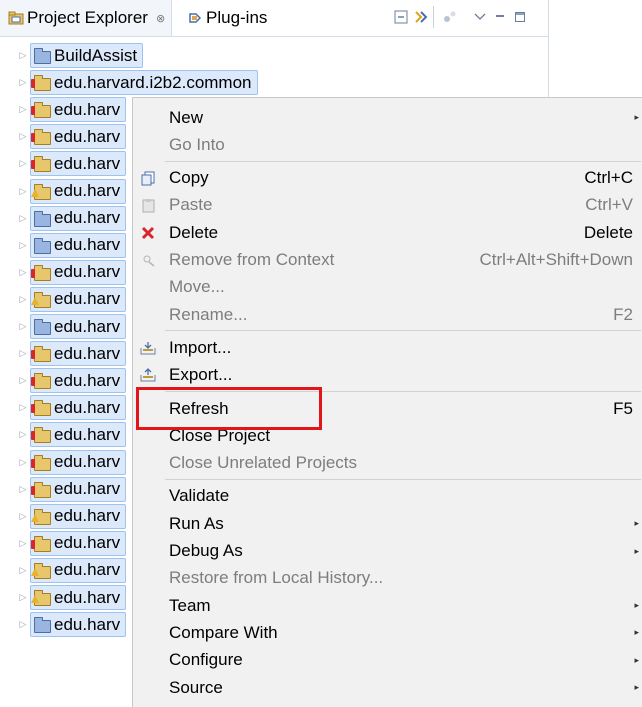  What do you see at coordinates (199, 496) in the screenshot?
I see `menu-item-label: Validate` at bounding box center [199, 496].